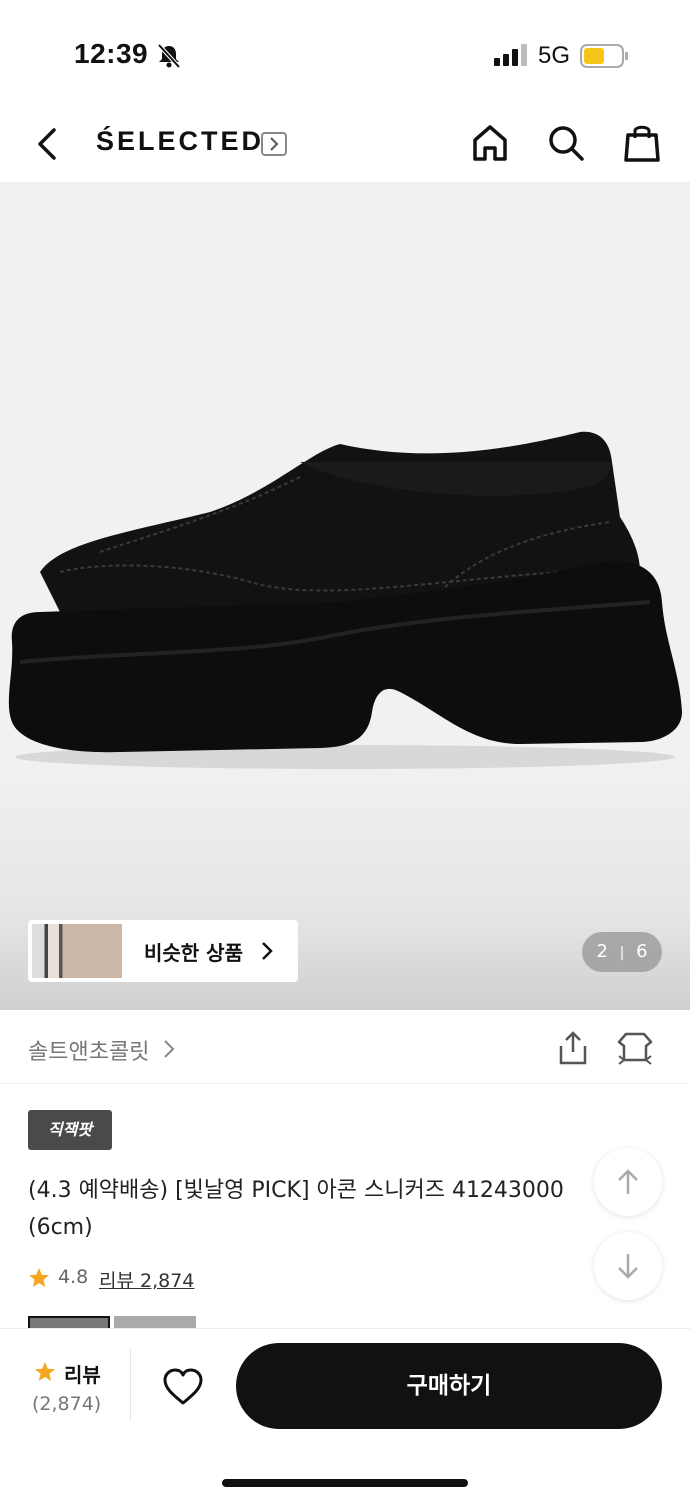 Image resolution: width=690 pixels, height=1500 pixels. Describe the element at coordinates (82, 1375) in the screenshot. I see `review-label: 리뷰` at that location.